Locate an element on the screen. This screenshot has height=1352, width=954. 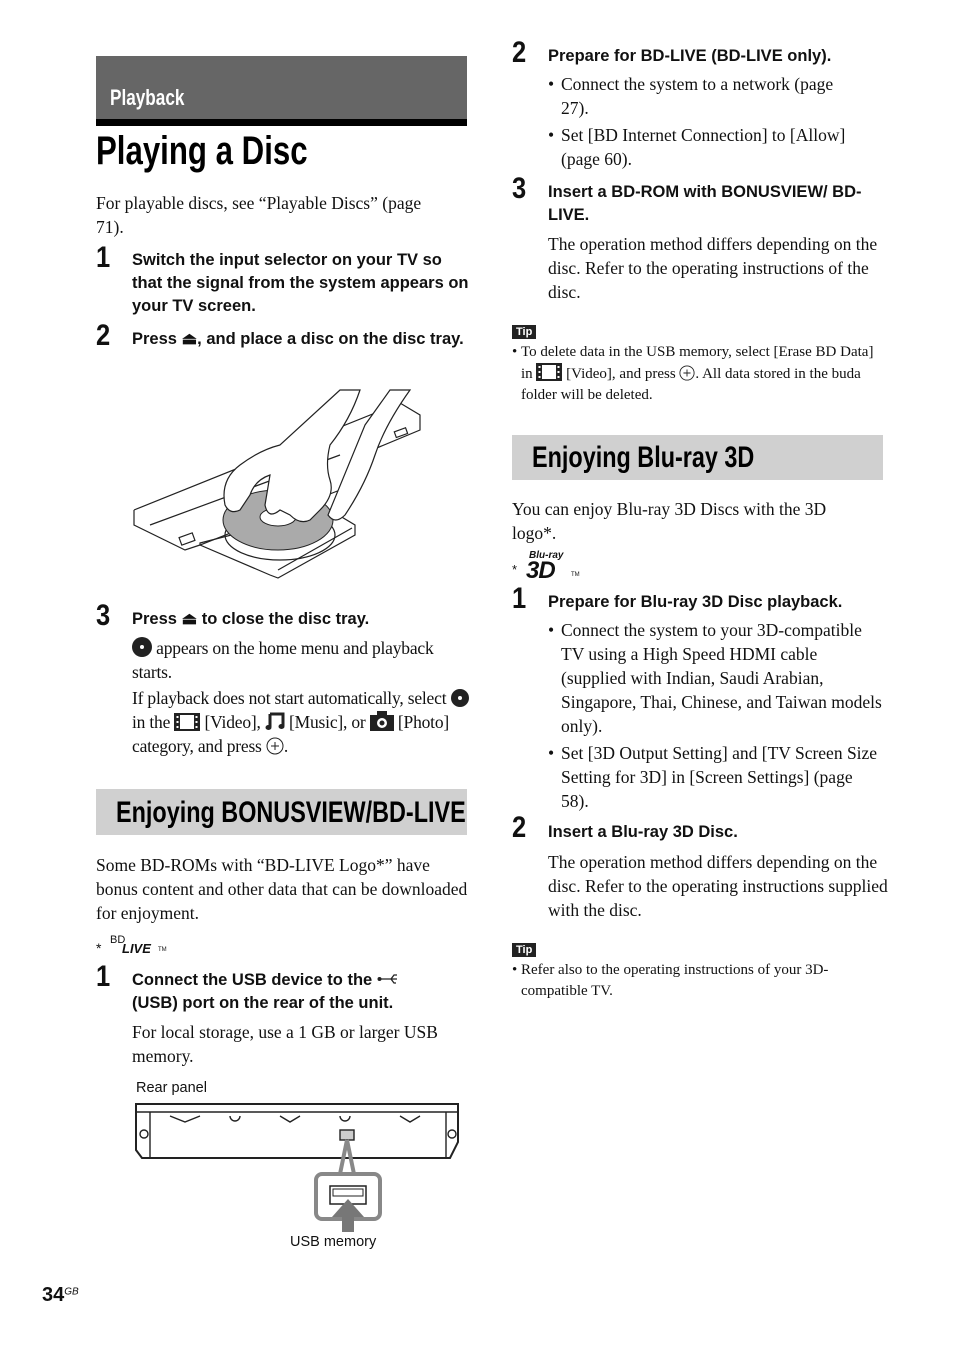
bluray-3d-logo: * Blu-ray 3D TM is located at coordinates (557, 567).